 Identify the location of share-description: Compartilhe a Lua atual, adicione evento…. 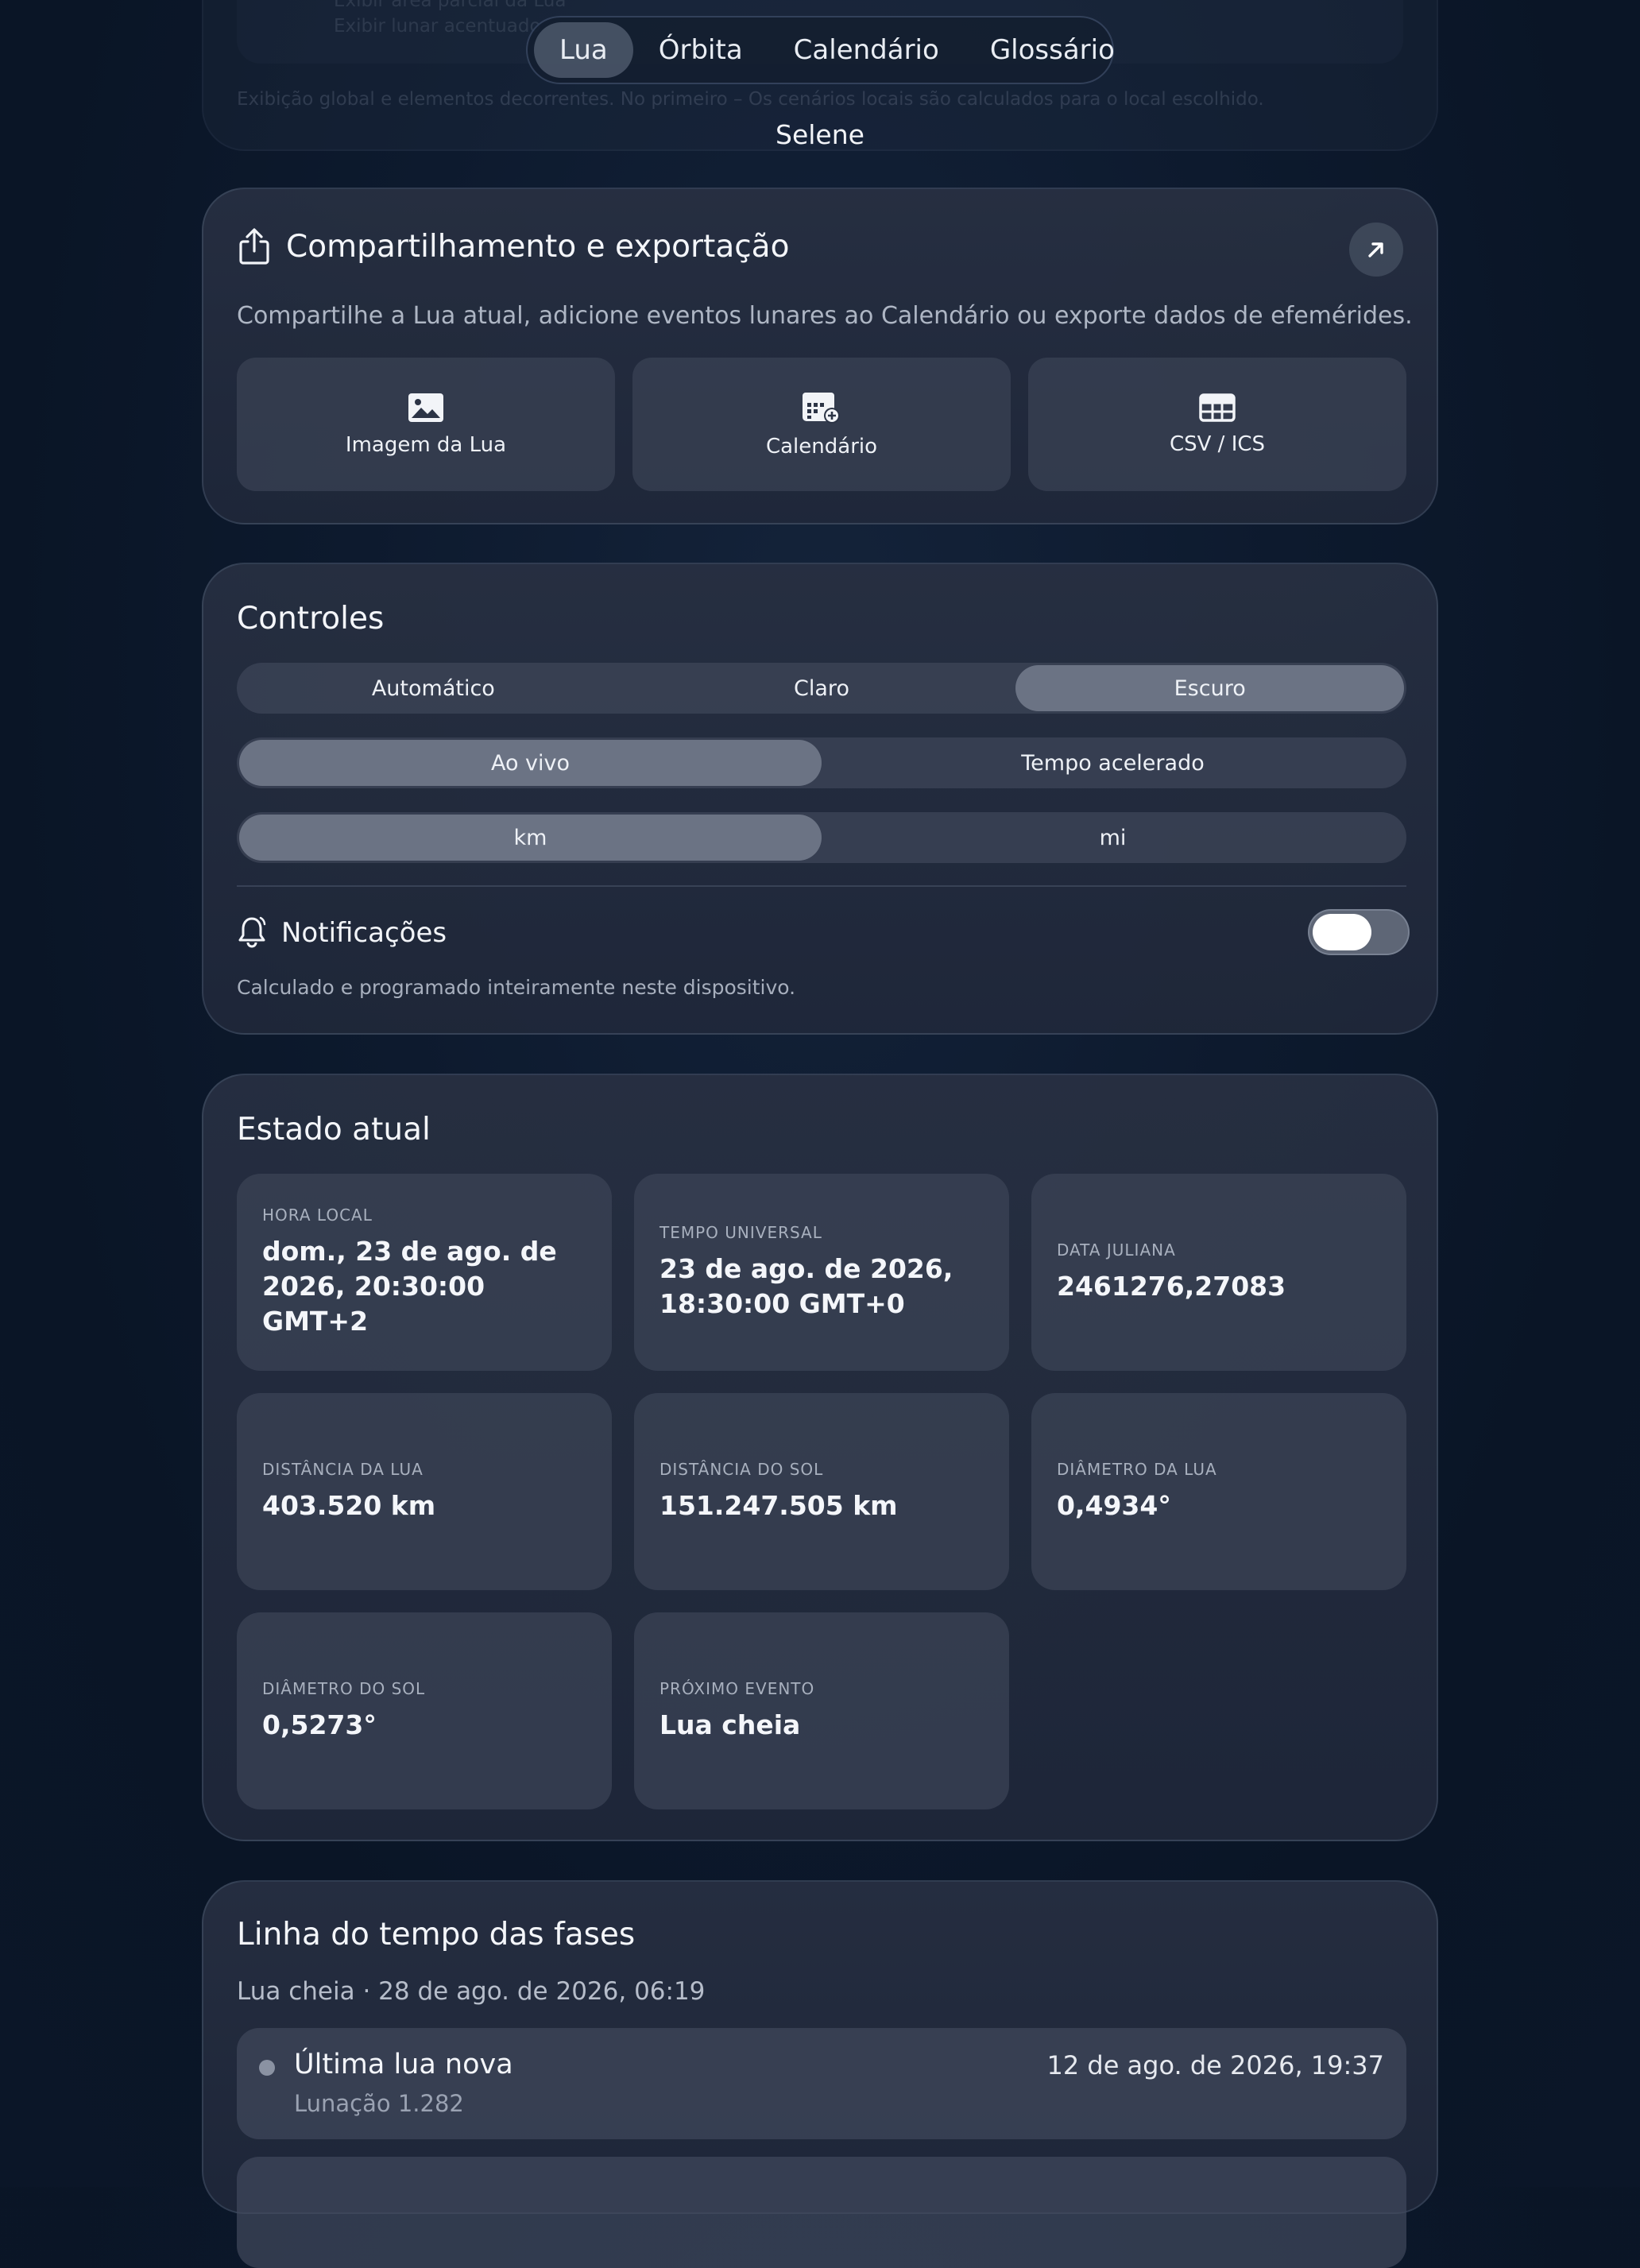
(825, 316).